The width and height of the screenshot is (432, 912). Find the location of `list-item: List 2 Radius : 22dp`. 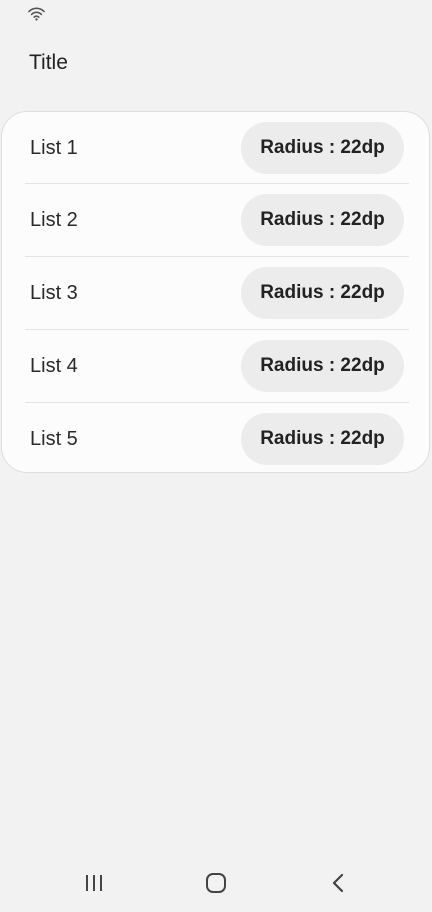

list-item: List 2 Radius : 22dp is located at coordinates (215, 220).